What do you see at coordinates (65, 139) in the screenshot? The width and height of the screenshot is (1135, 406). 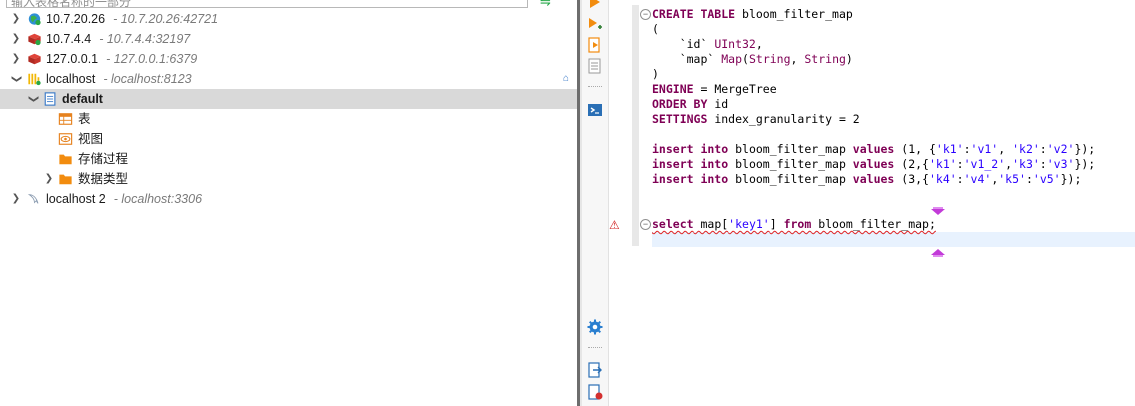 I see `view-eye-icon` at bounding box center [65, 139].